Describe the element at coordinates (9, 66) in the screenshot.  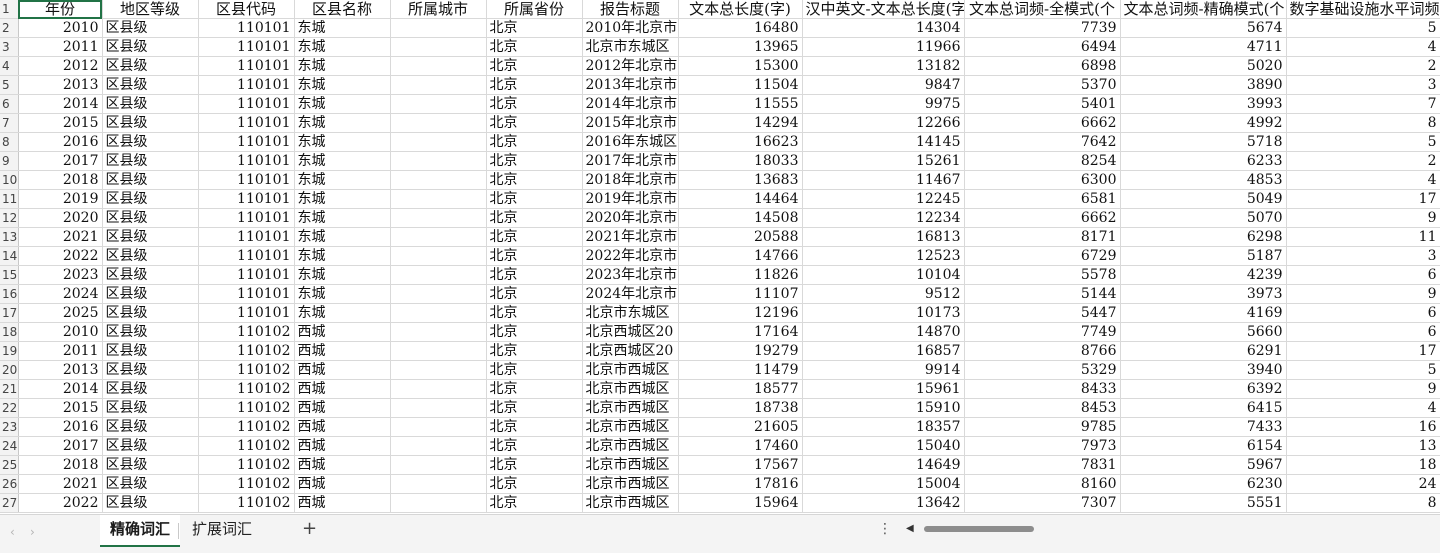
I see `row-number: 4` at that location.